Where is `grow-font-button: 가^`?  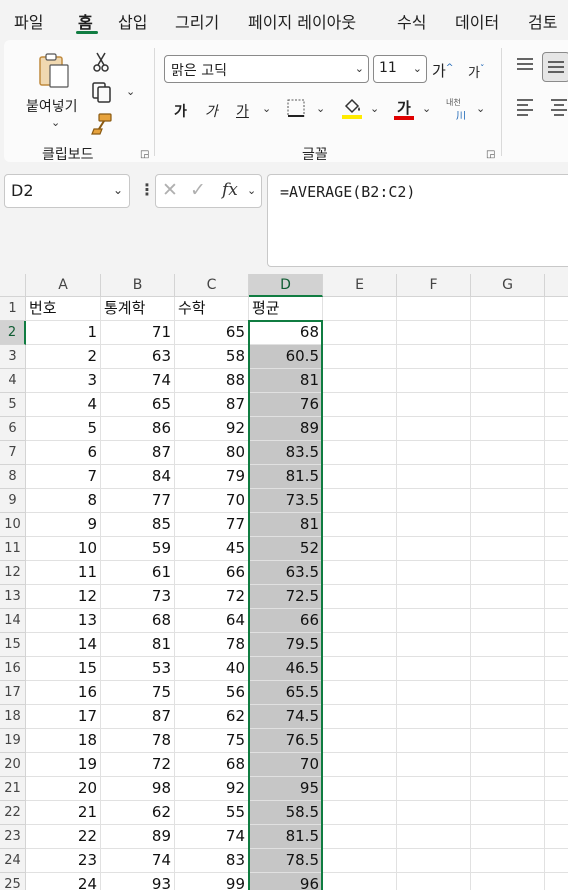 grow-font-button: 가^ is located at coordinates (442, 70).